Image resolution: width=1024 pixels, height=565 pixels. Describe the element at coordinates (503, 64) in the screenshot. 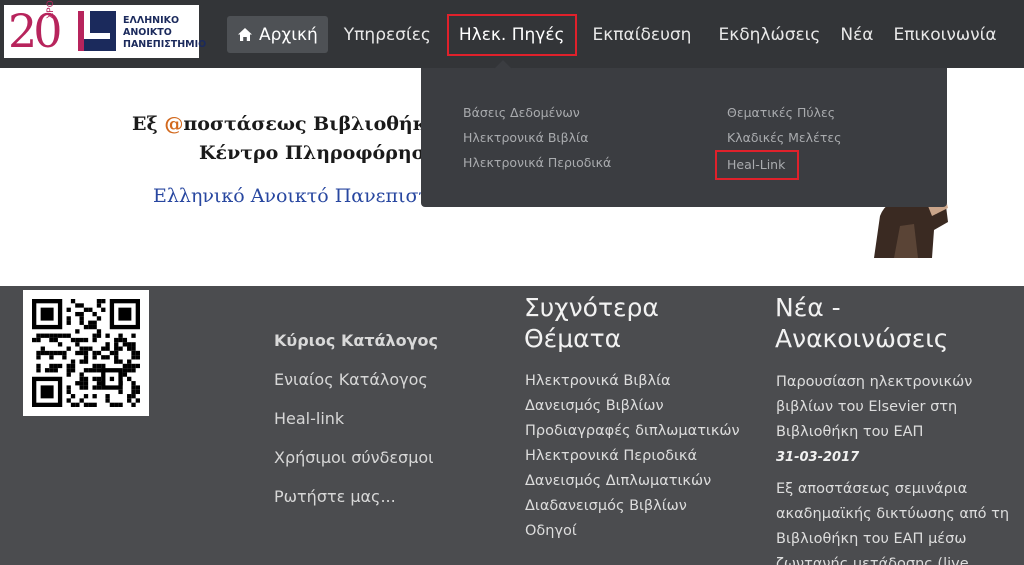

I see `dropdown-pointer` at that location.